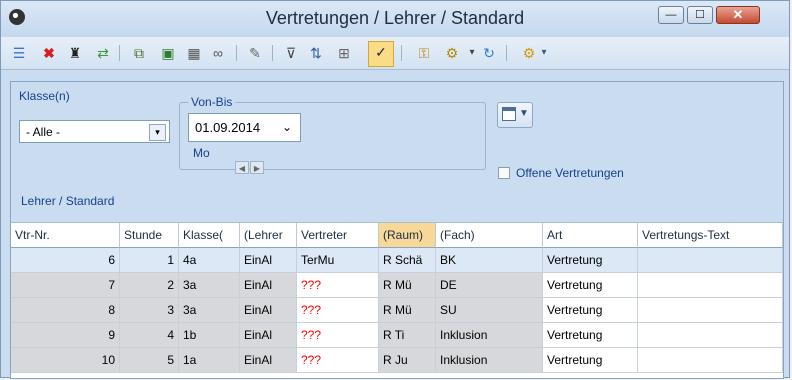  Describe the element at coordinates (44, 96) in the screenshot. I see `klasse-label: Klasse(n)` at that location.